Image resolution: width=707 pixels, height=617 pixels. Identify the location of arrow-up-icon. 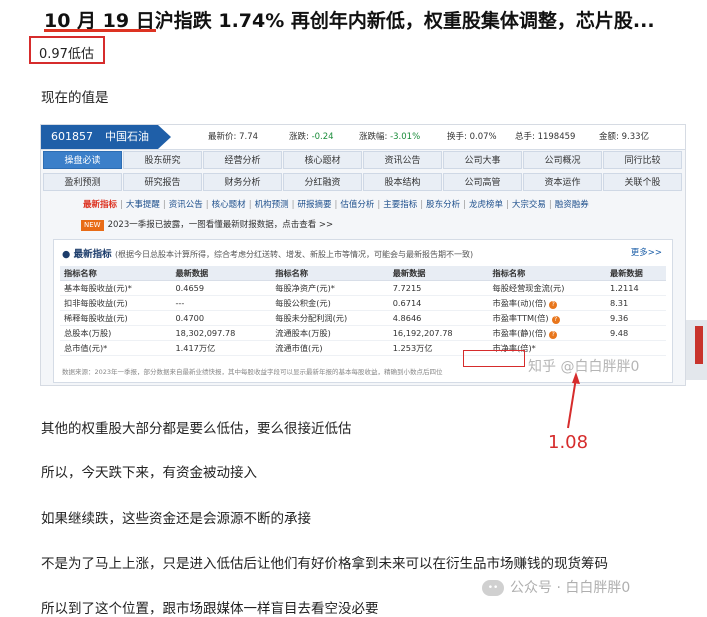
(573, 400).